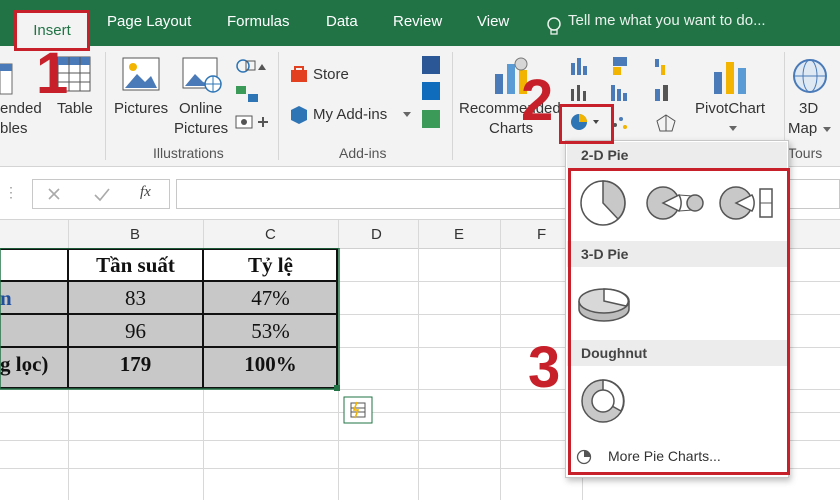 The image size is (840, 500). What do you see at coordinates (188, 153) in the screenshot?
I see `group-label-illustrations: Illustrations` at bounding box center [188, 153].